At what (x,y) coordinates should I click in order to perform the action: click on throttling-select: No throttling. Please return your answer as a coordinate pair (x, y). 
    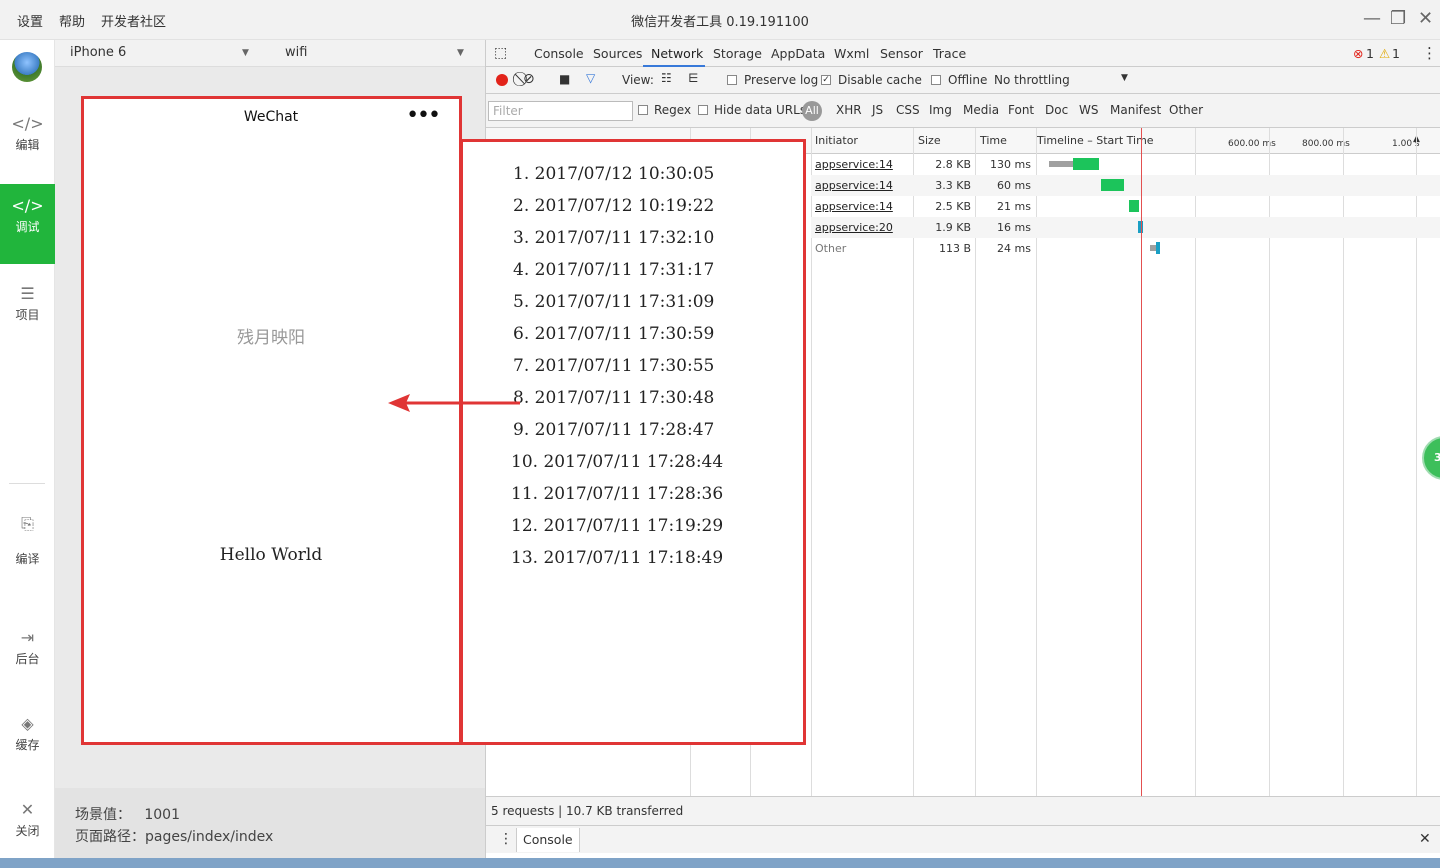
    Looking at the image, I should click on (1032, 80).